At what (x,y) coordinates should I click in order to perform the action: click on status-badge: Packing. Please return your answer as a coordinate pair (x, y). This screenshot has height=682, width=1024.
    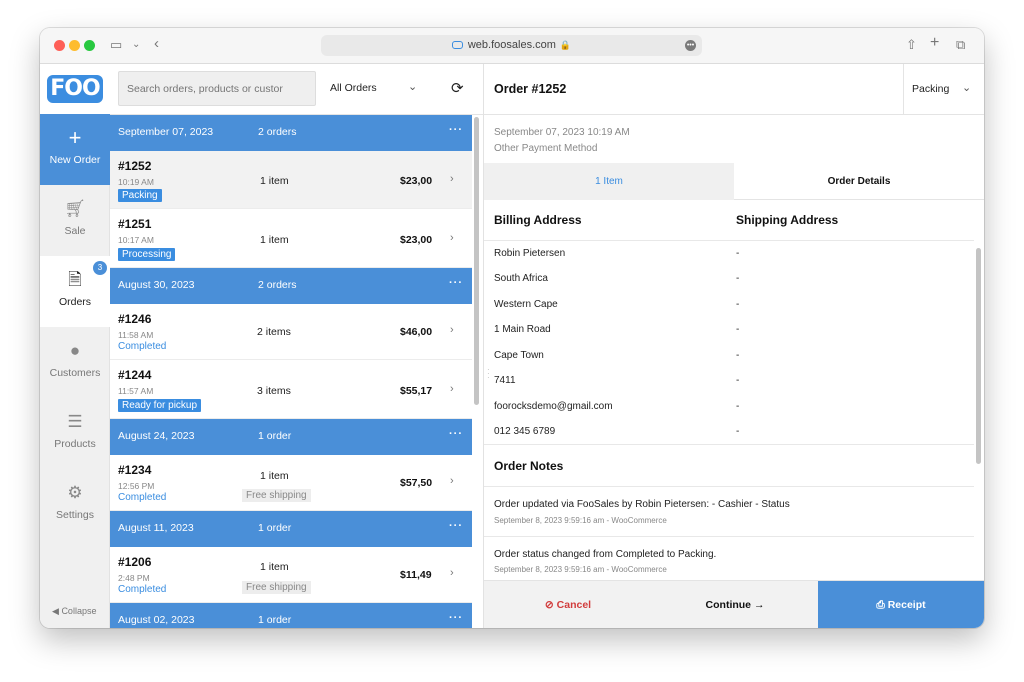
    Looking at the image, I should click on (140, 195).